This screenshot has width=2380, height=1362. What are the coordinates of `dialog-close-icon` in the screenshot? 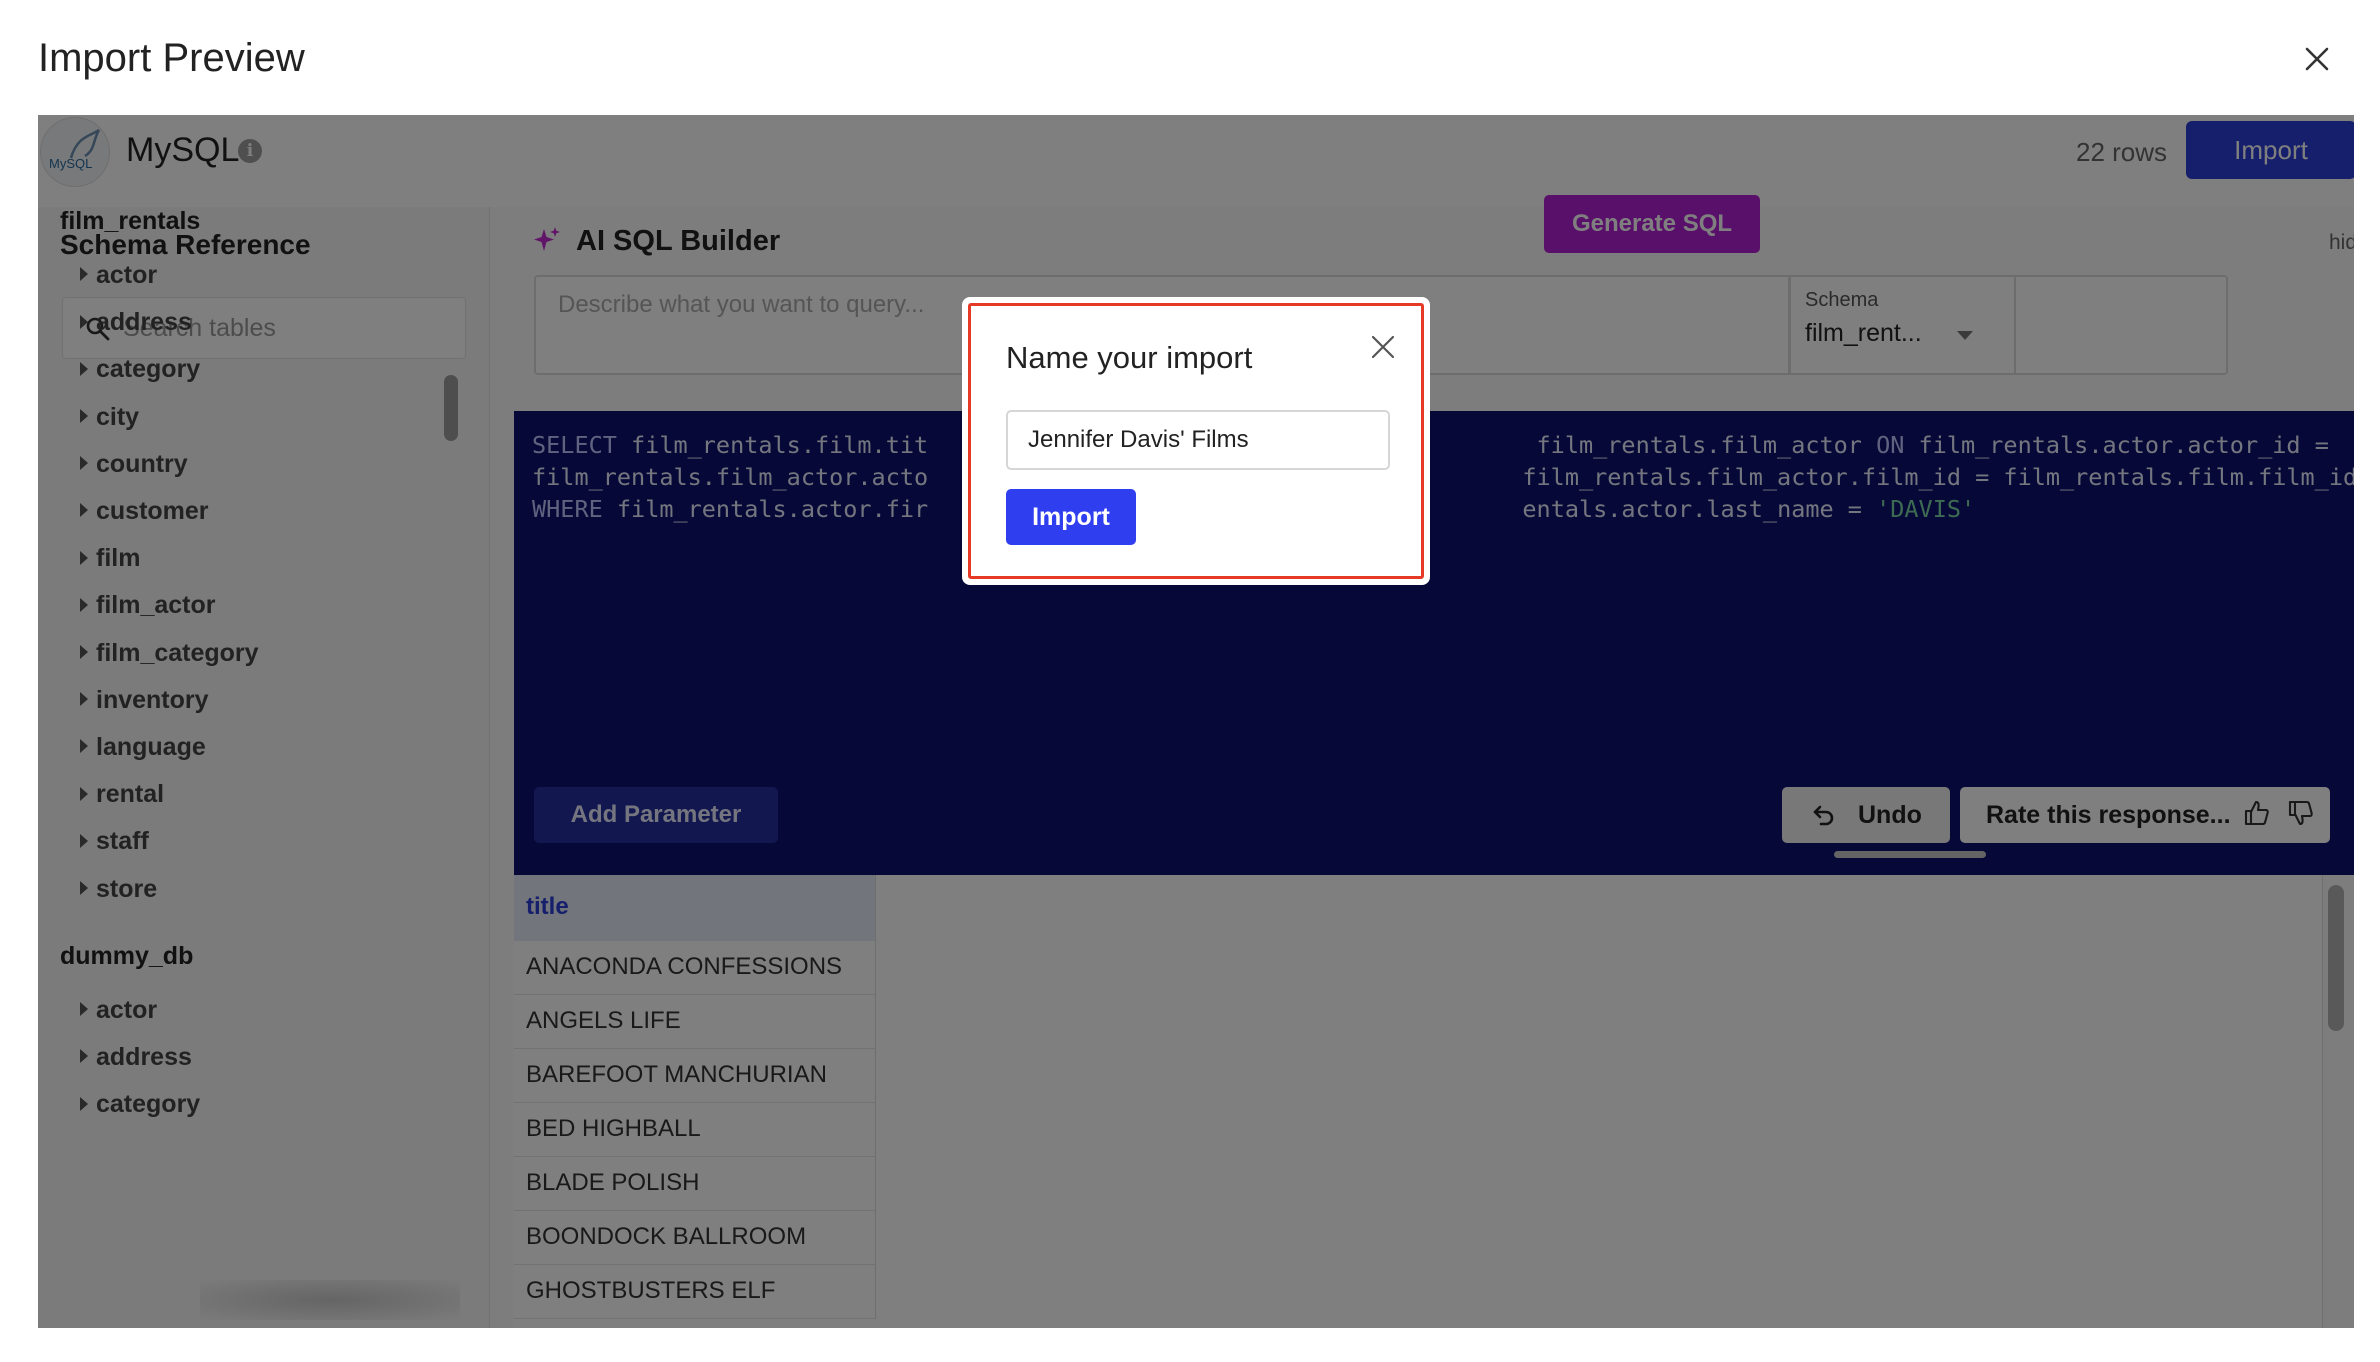 It's located at (1383, 347).